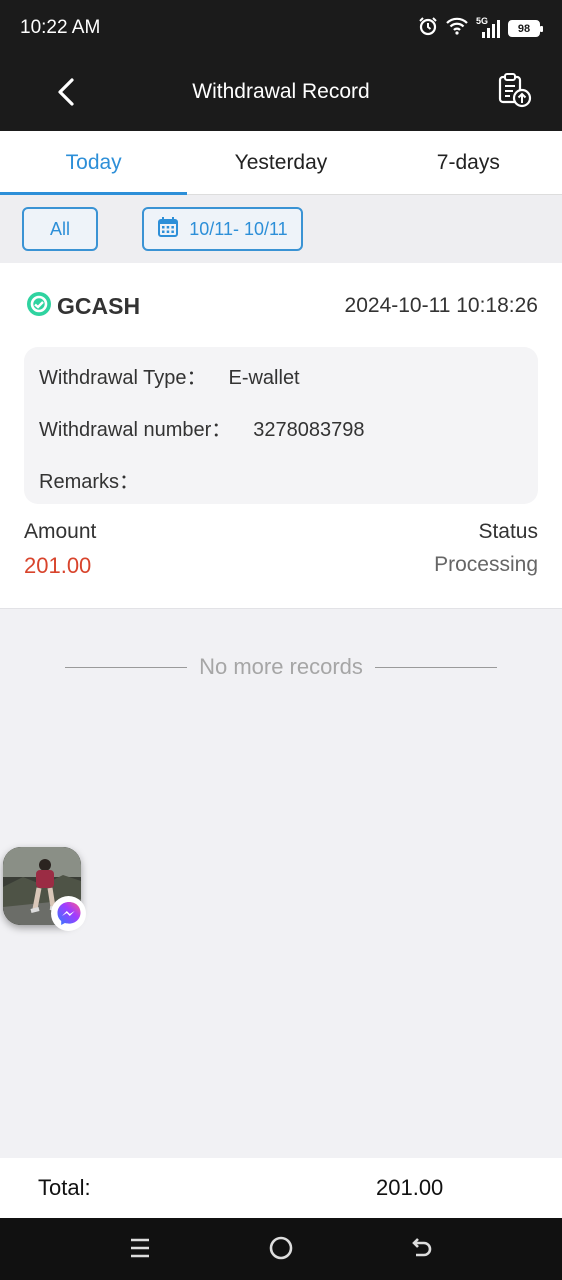 The image size is (562, 1280). Describe the element at coordinates (238, 228) in the screenshot. I see `date-range-label: 10/11- 10/11` at that location.